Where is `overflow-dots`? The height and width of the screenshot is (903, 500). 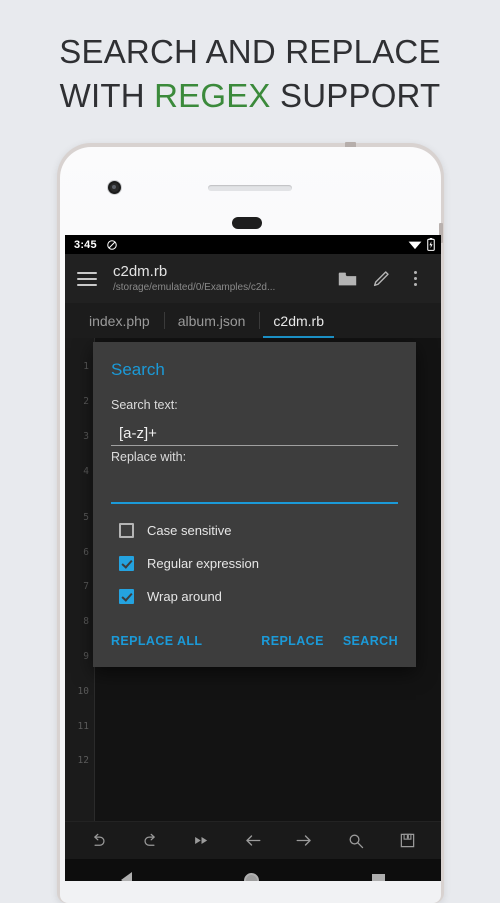 overflow-dots is located at coordinates (415, 278).